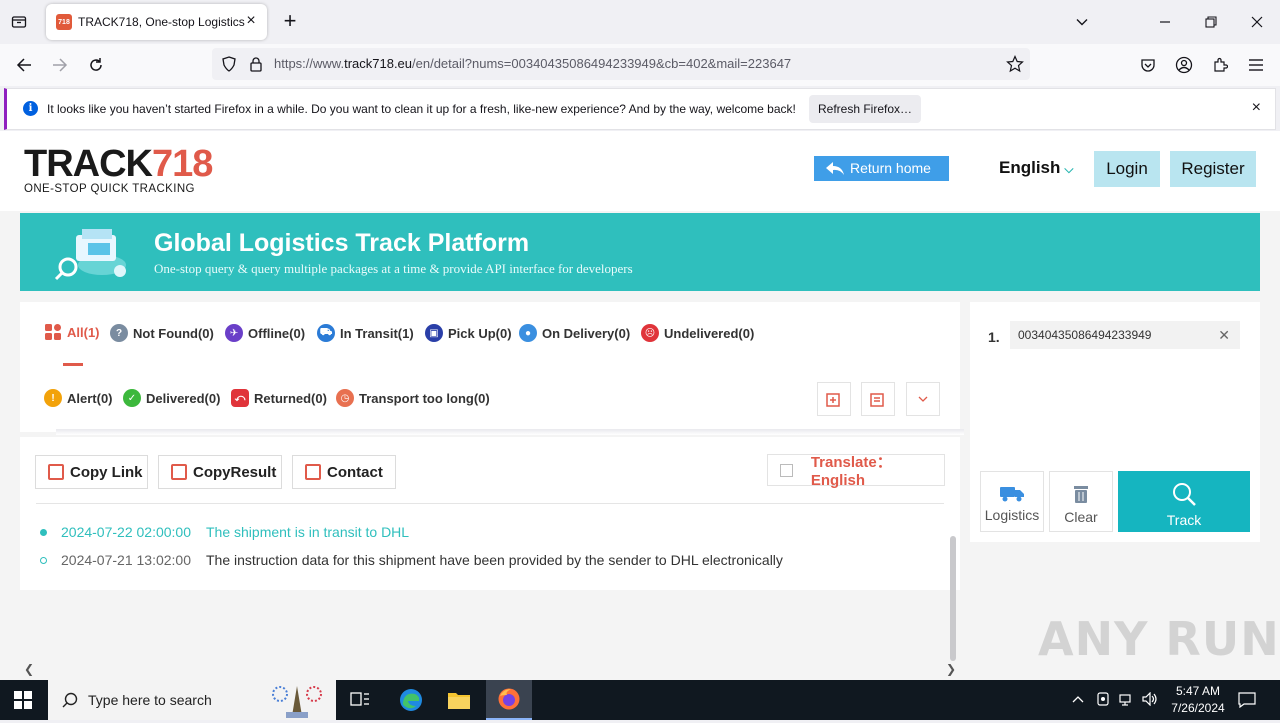 The width and height of the screenshot is (1280, 723). Describe the element at coordinates (1198, 700) in the screenshot. I see `taskbar-clock: 5:47 AM 7/26/2024` at that location.